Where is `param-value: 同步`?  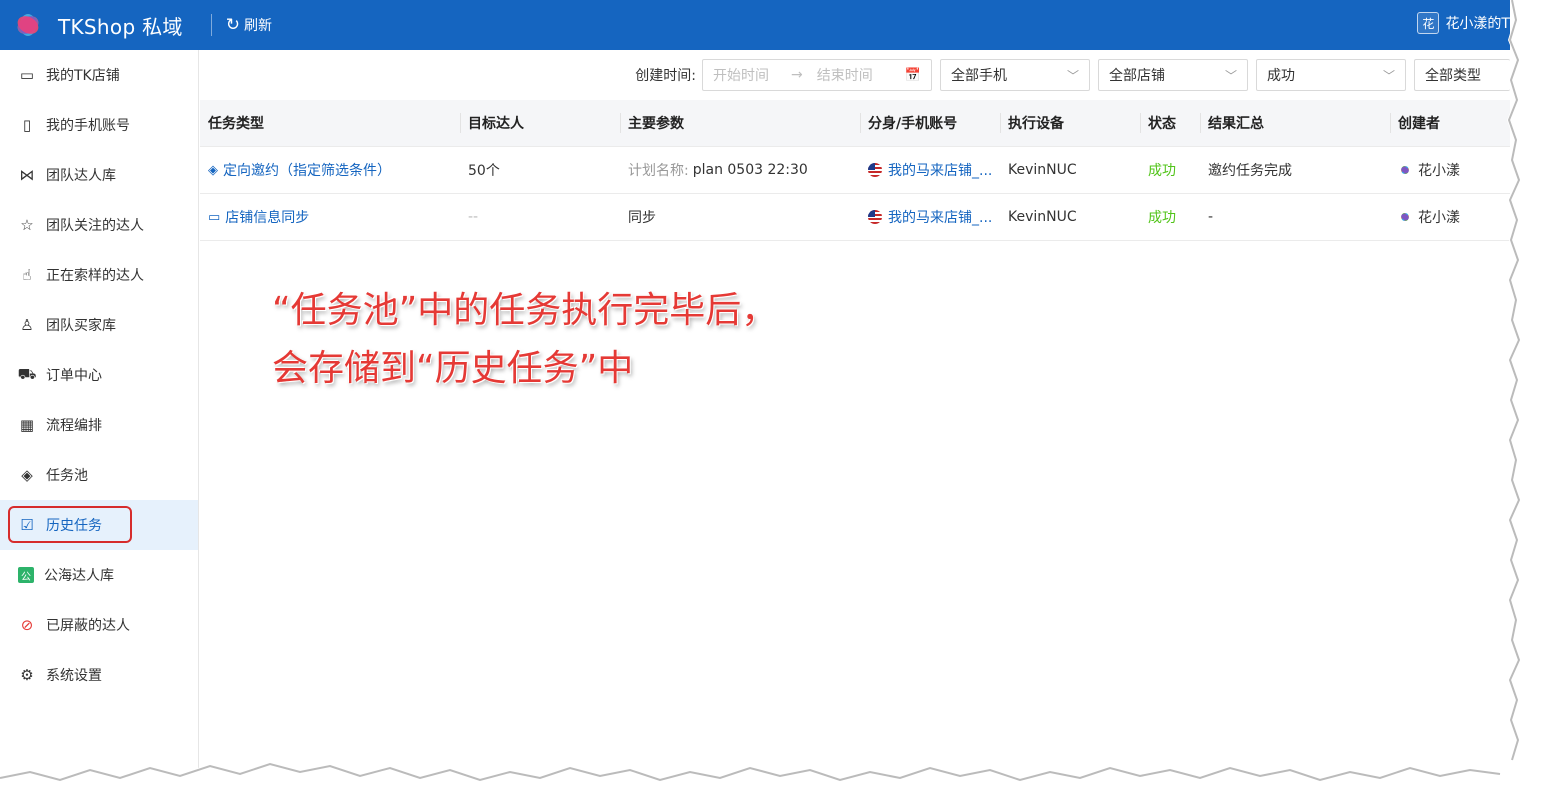
param-value: 同步 is located at coordinates (642, 218).